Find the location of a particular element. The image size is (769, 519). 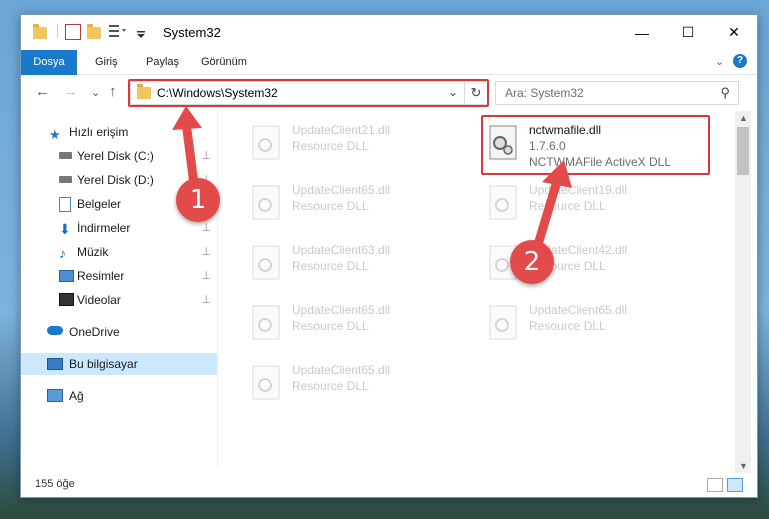

divider is located at coordinates (57, 31).